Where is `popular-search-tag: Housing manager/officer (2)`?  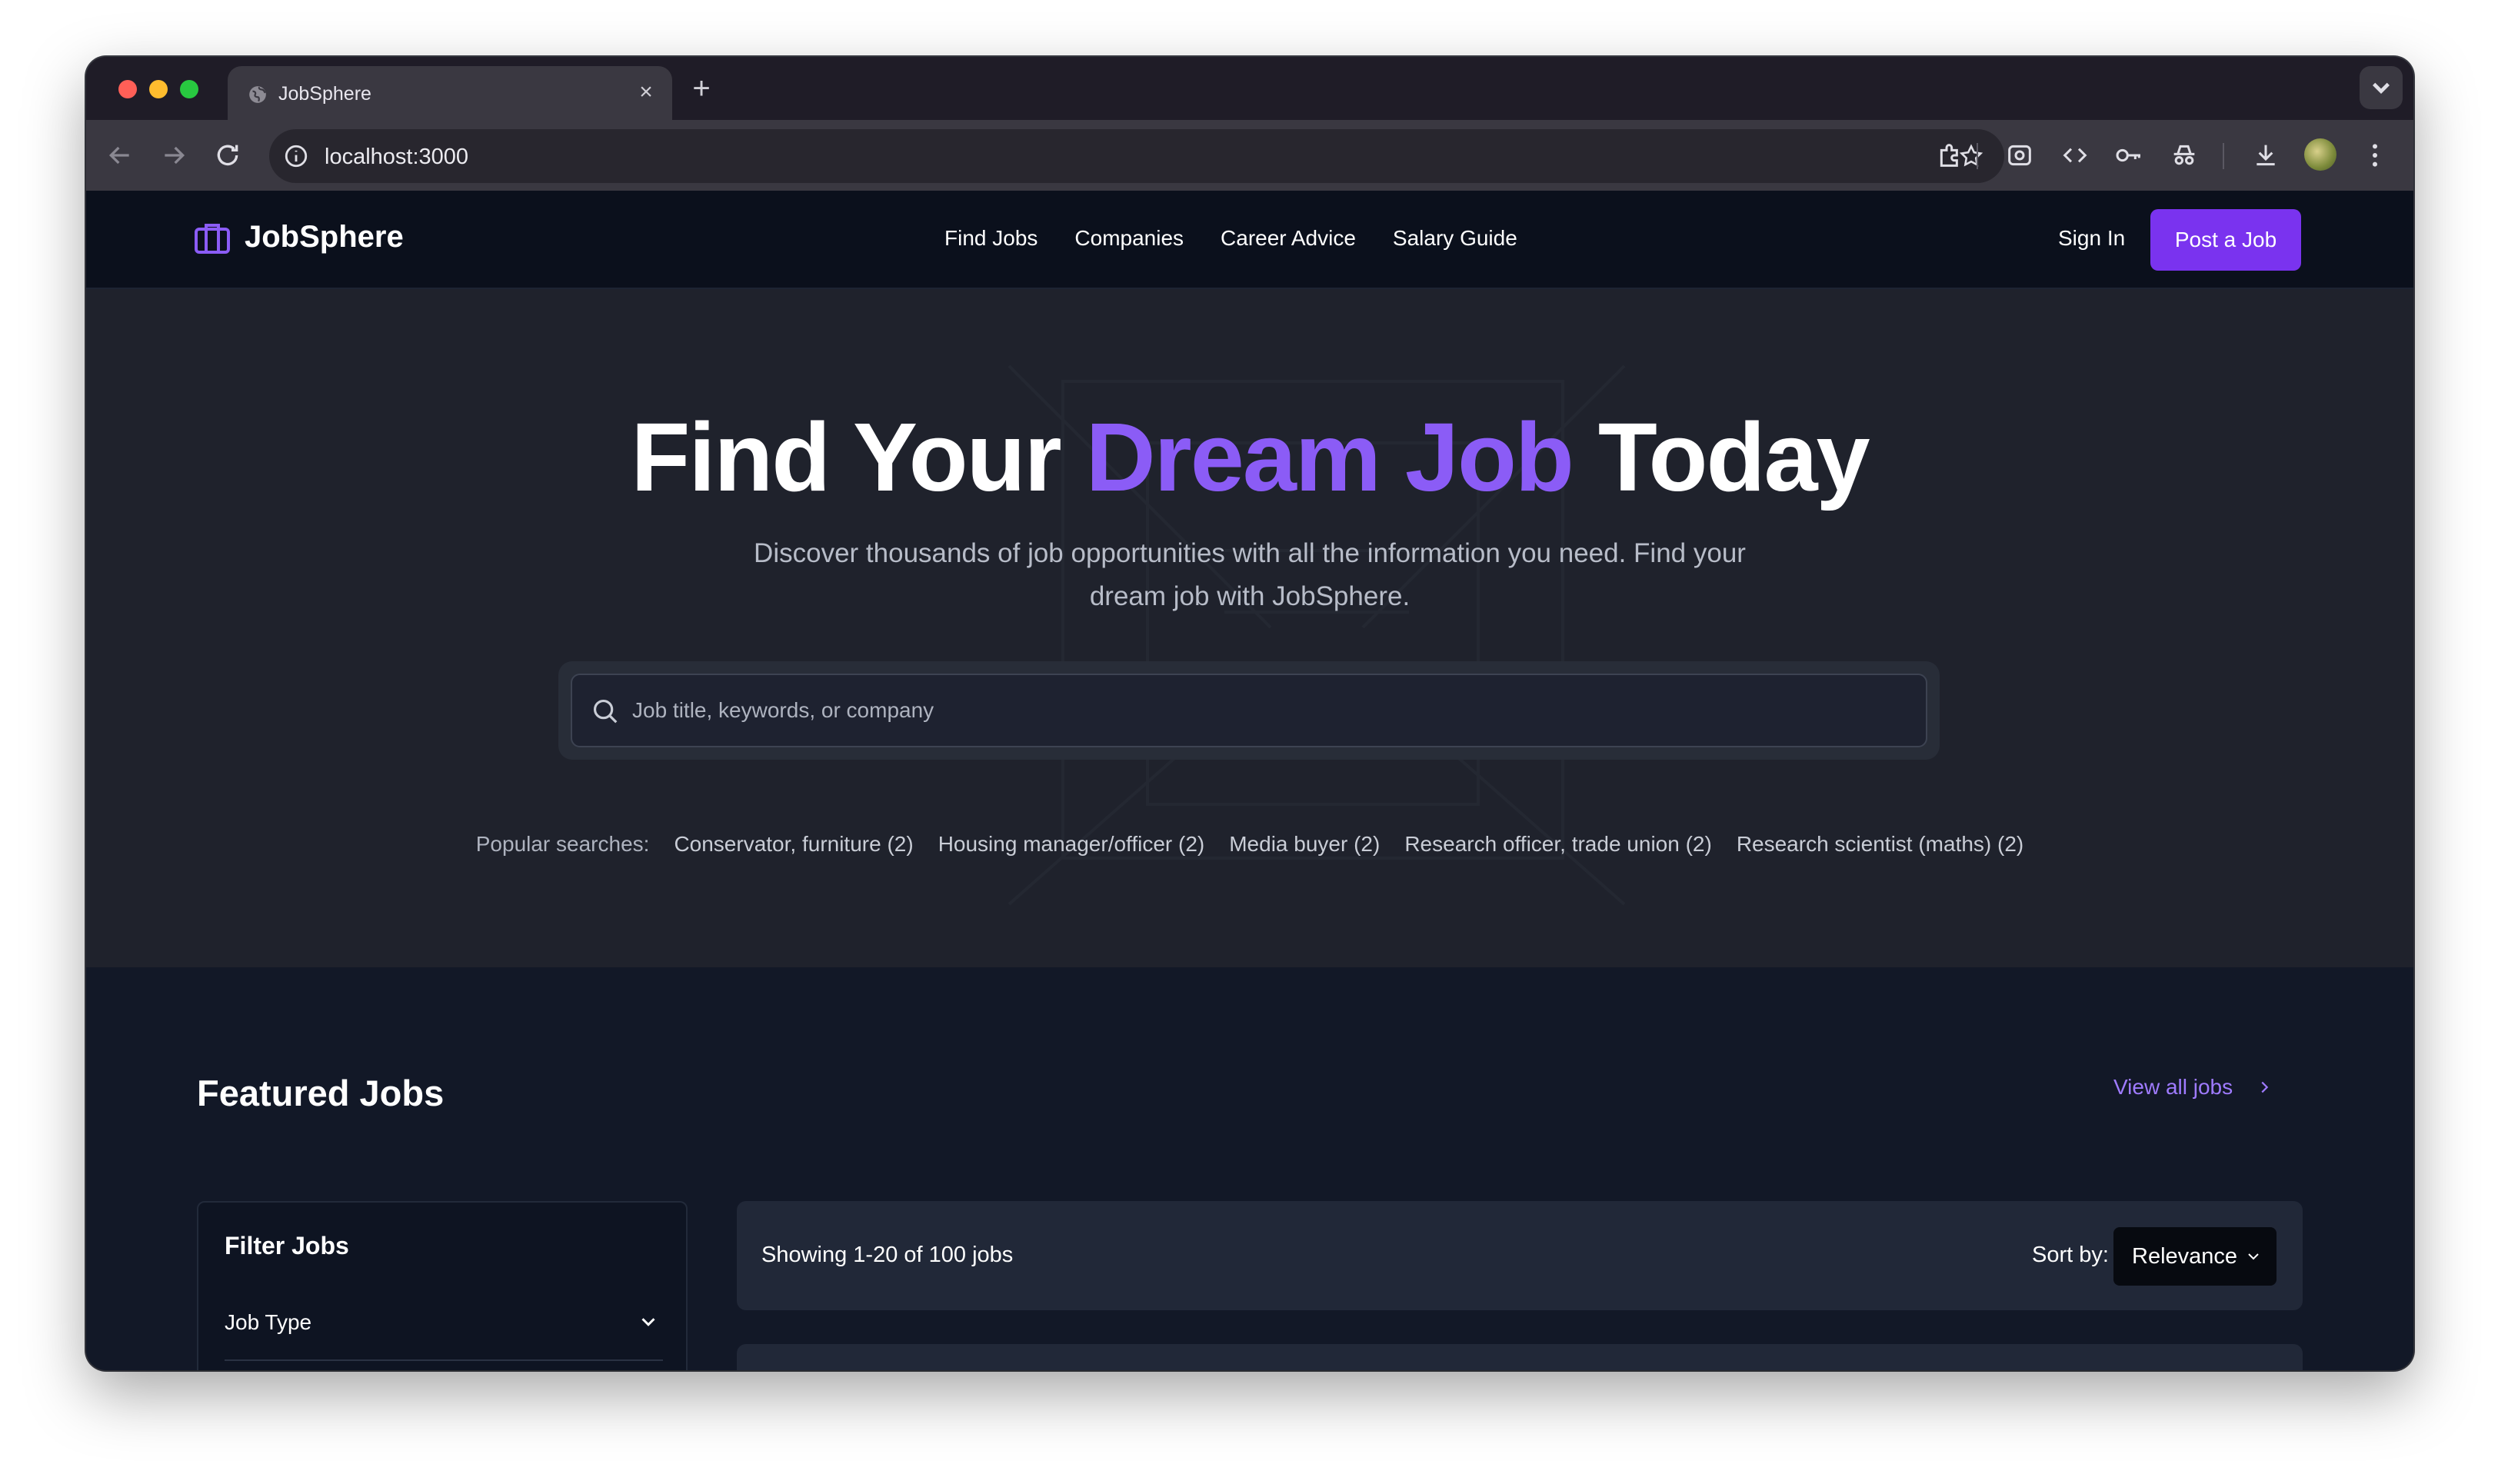
popular-search-tag: Housing manager/officer (2) is located at coordinates (1071, 845).